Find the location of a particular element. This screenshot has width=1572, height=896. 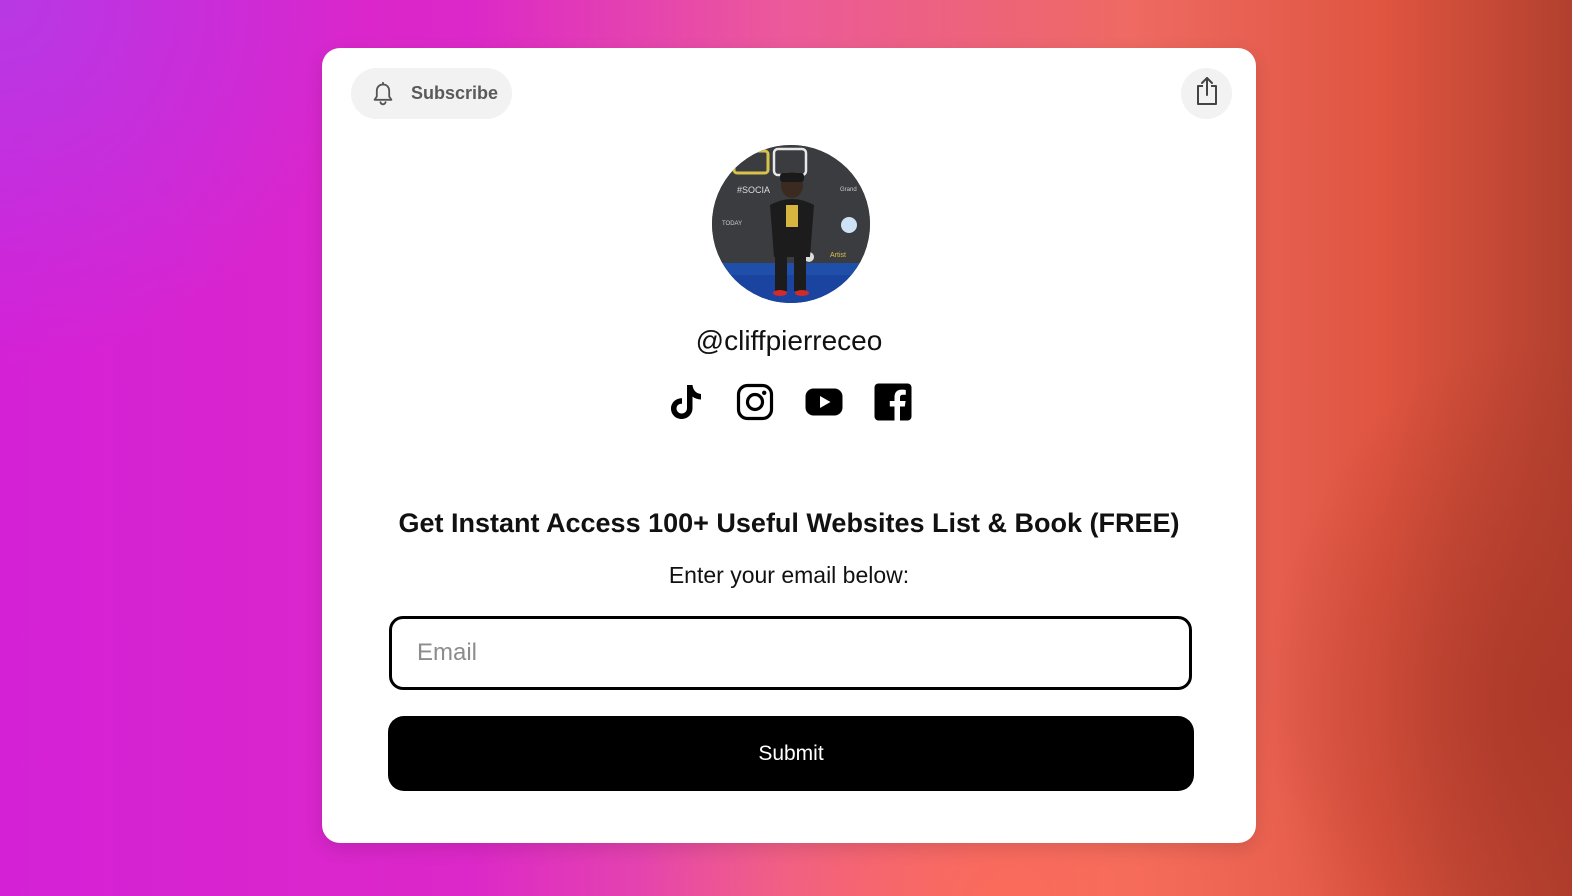

tiktok-icon is located at coordinates (686, 404).